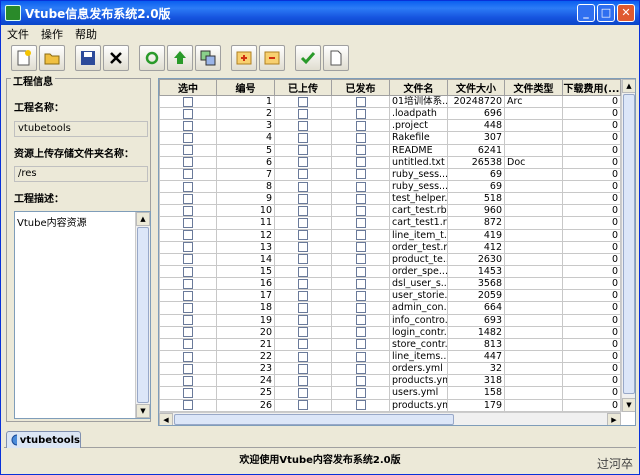 This screenshot has width=640, height=475. I want to click on column-header: 文件大小, so click(476, 87).